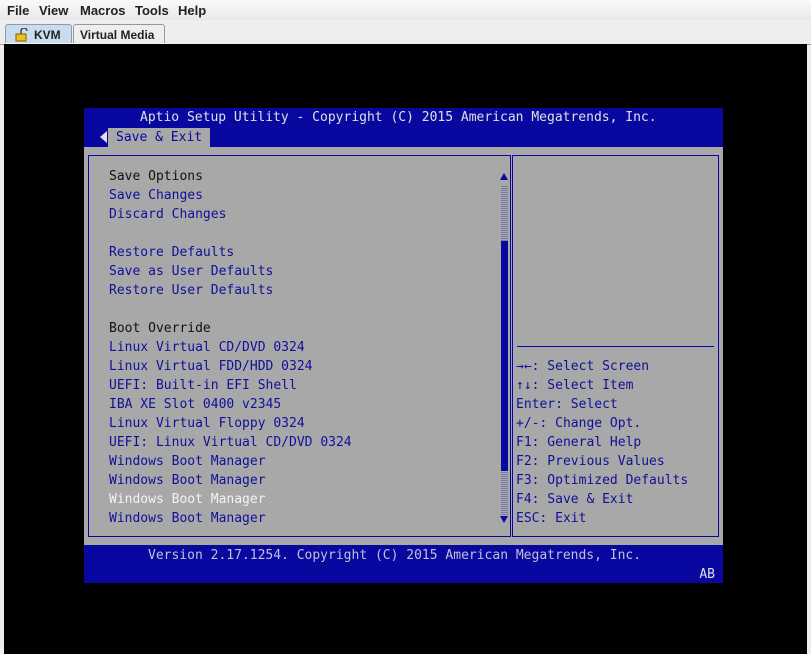 The width and height of the screenshot is (811, 654). I want to click on menu-option: Save as User Defaults, so click(191, 271).